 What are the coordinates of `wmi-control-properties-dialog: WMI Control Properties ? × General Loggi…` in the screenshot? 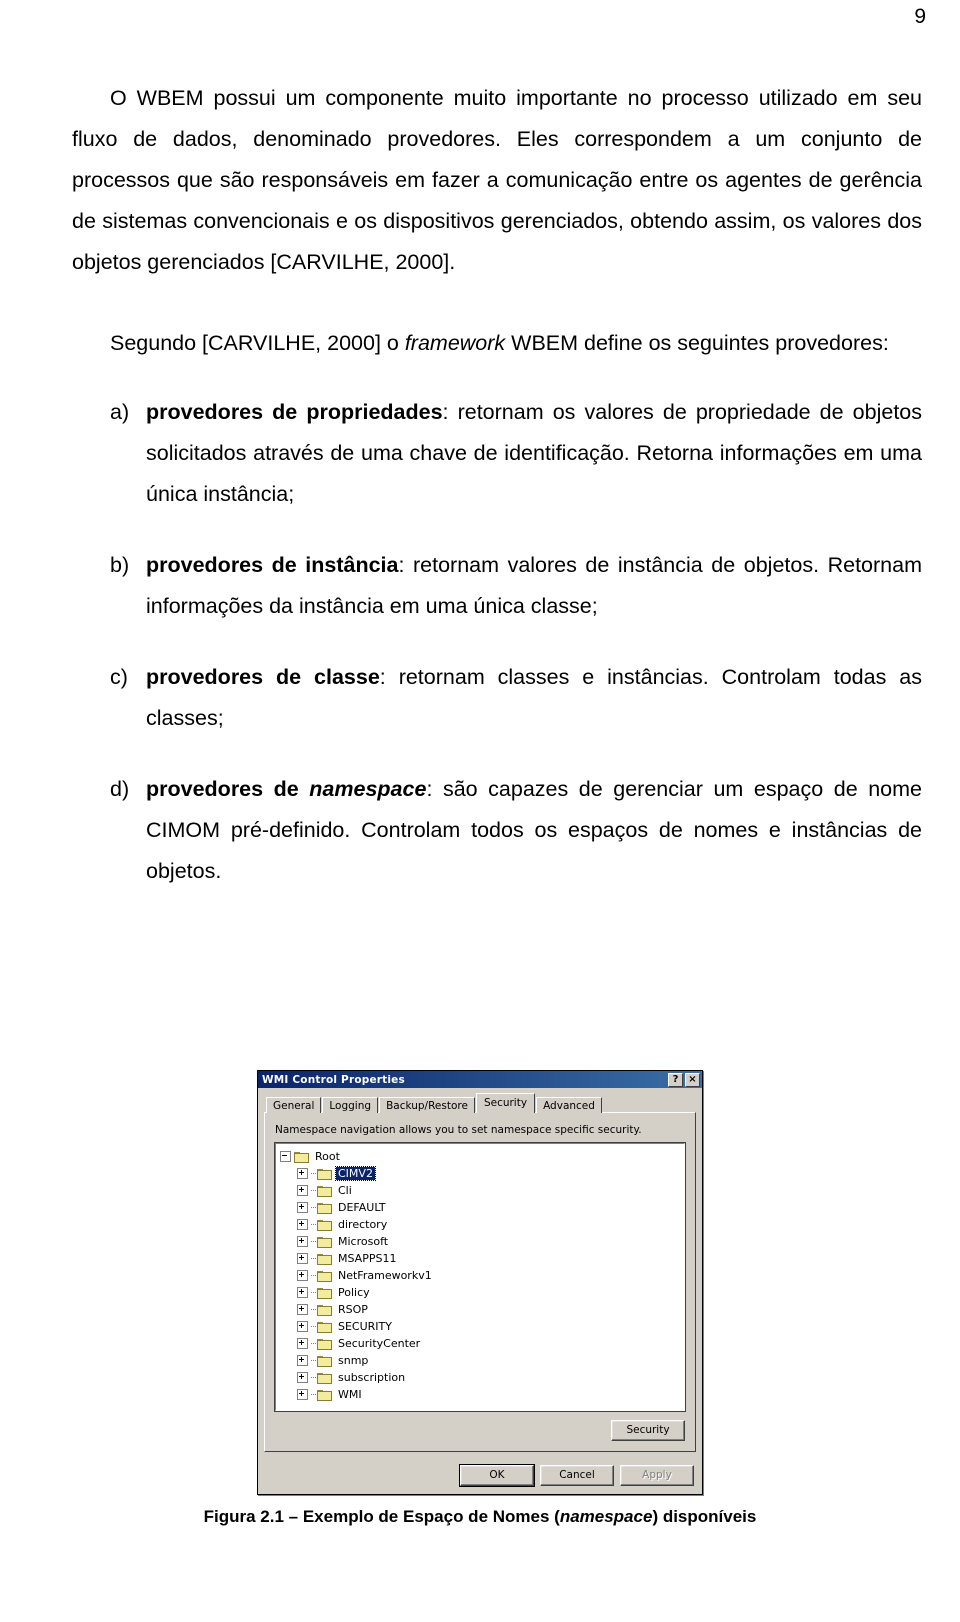 It's located at (480, 1282).